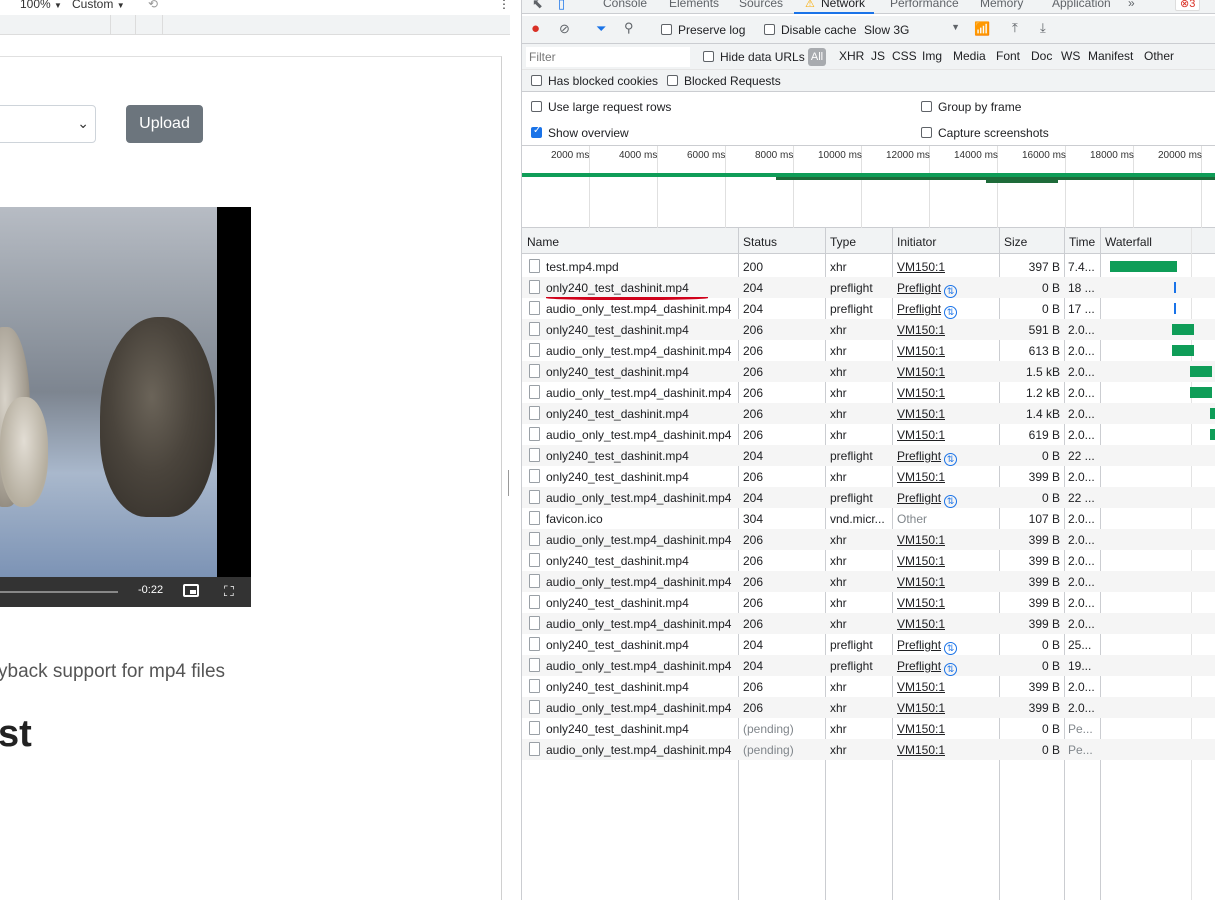 The height and width of the screenshot is (900, 1215). I want to click on more-options-icon: ⋮, so click(504, 5).